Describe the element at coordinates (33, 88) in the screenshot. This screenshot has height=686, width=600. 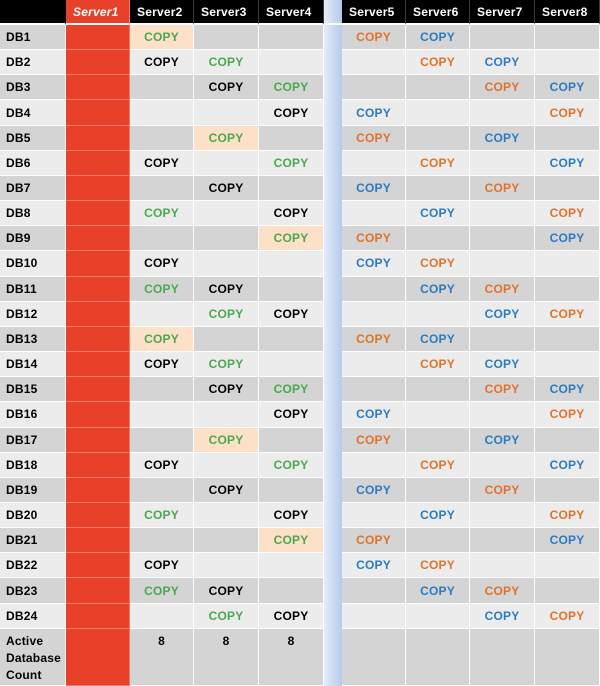
I see `db-label: DB3` at that location.